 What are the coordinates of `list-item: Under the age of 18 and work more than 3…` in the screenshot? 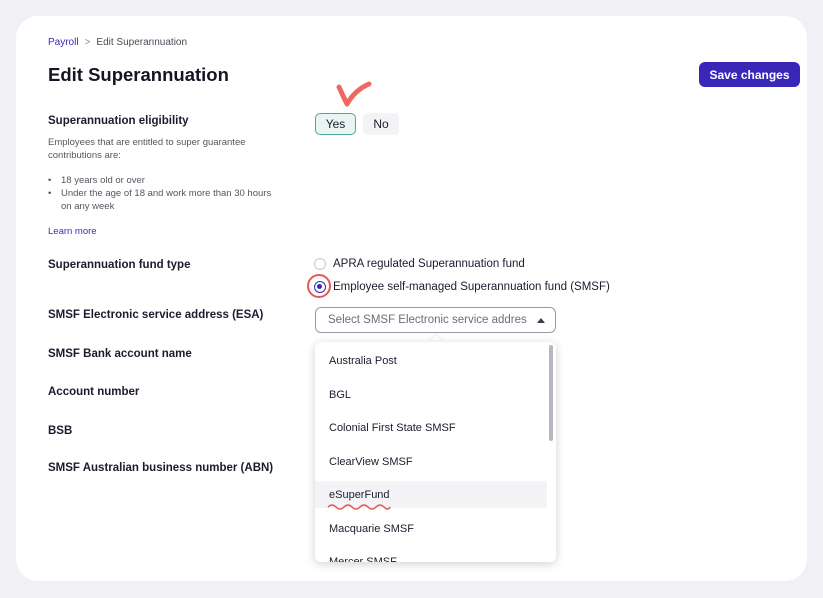 It's located at (163, 200).